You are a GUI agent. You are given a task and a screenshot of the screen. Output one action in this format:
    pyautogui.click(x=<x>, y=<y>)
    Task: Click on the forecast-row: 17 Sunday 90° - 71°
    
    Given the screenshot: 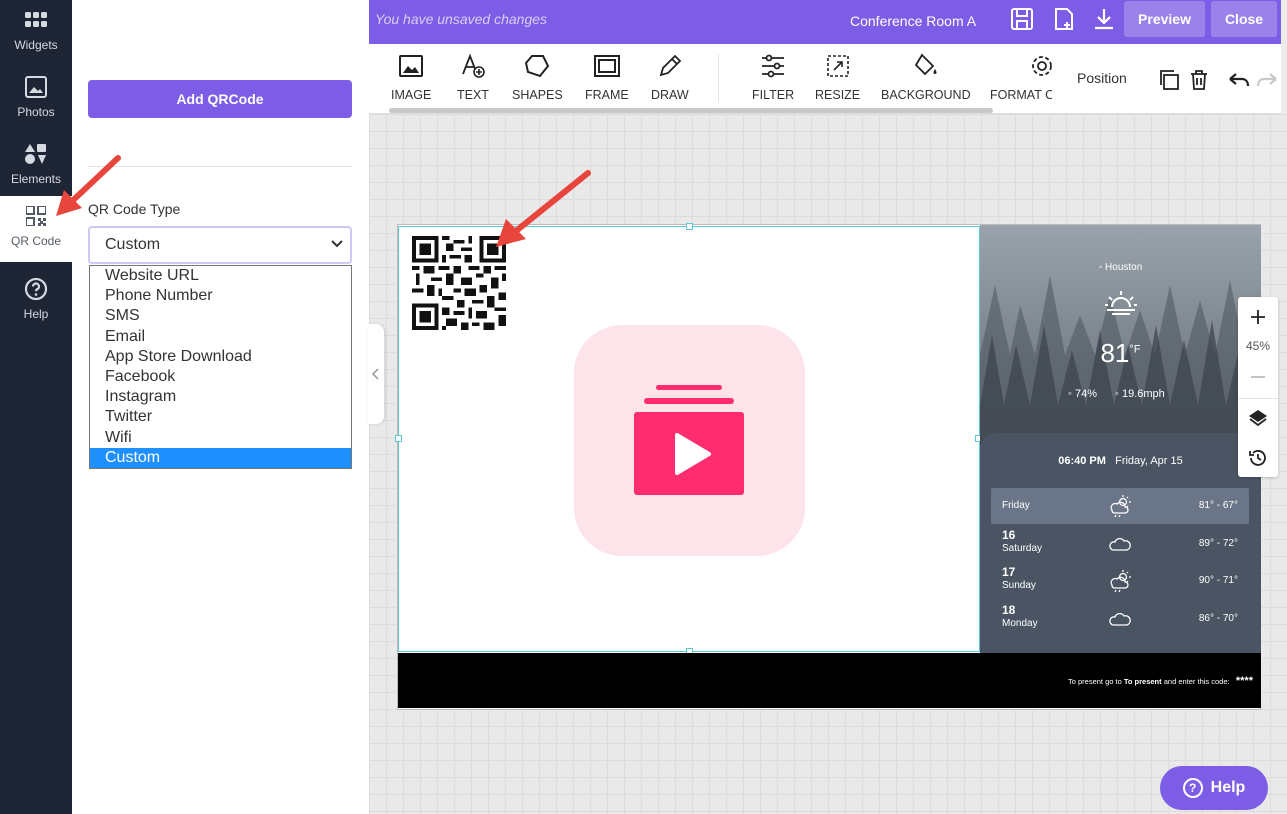 What is the action you would take?
    pyautogui.click(x=1120, y=581)
    